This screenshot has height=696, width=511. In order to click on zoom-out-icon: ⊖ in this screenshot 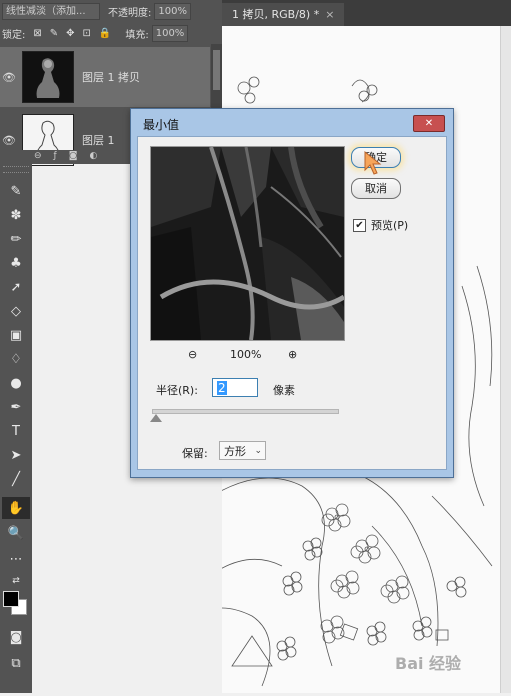, I will do `click(192, 354)`.